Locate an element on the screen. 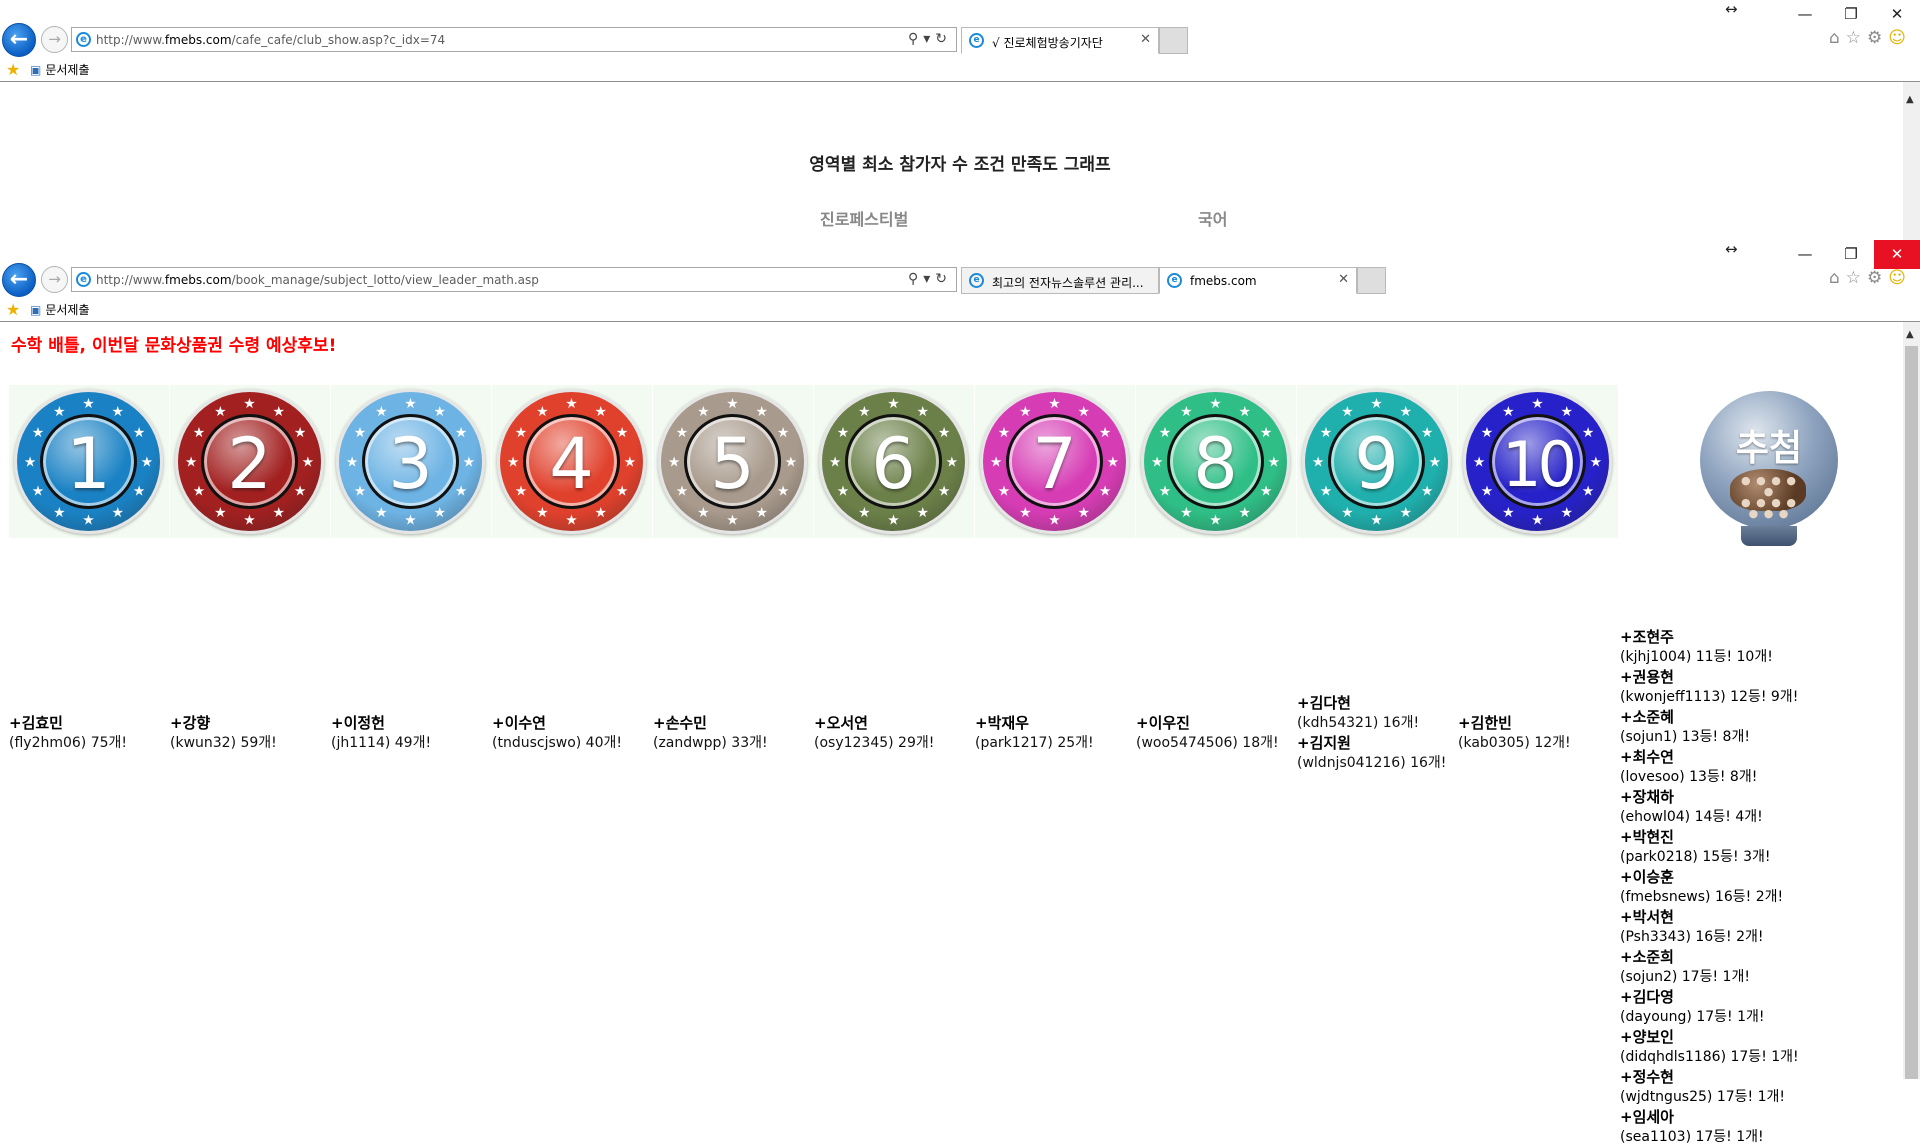  winner-rank-6: +오서연 (osy12345) 29개! is located at coordinates (874, 733).